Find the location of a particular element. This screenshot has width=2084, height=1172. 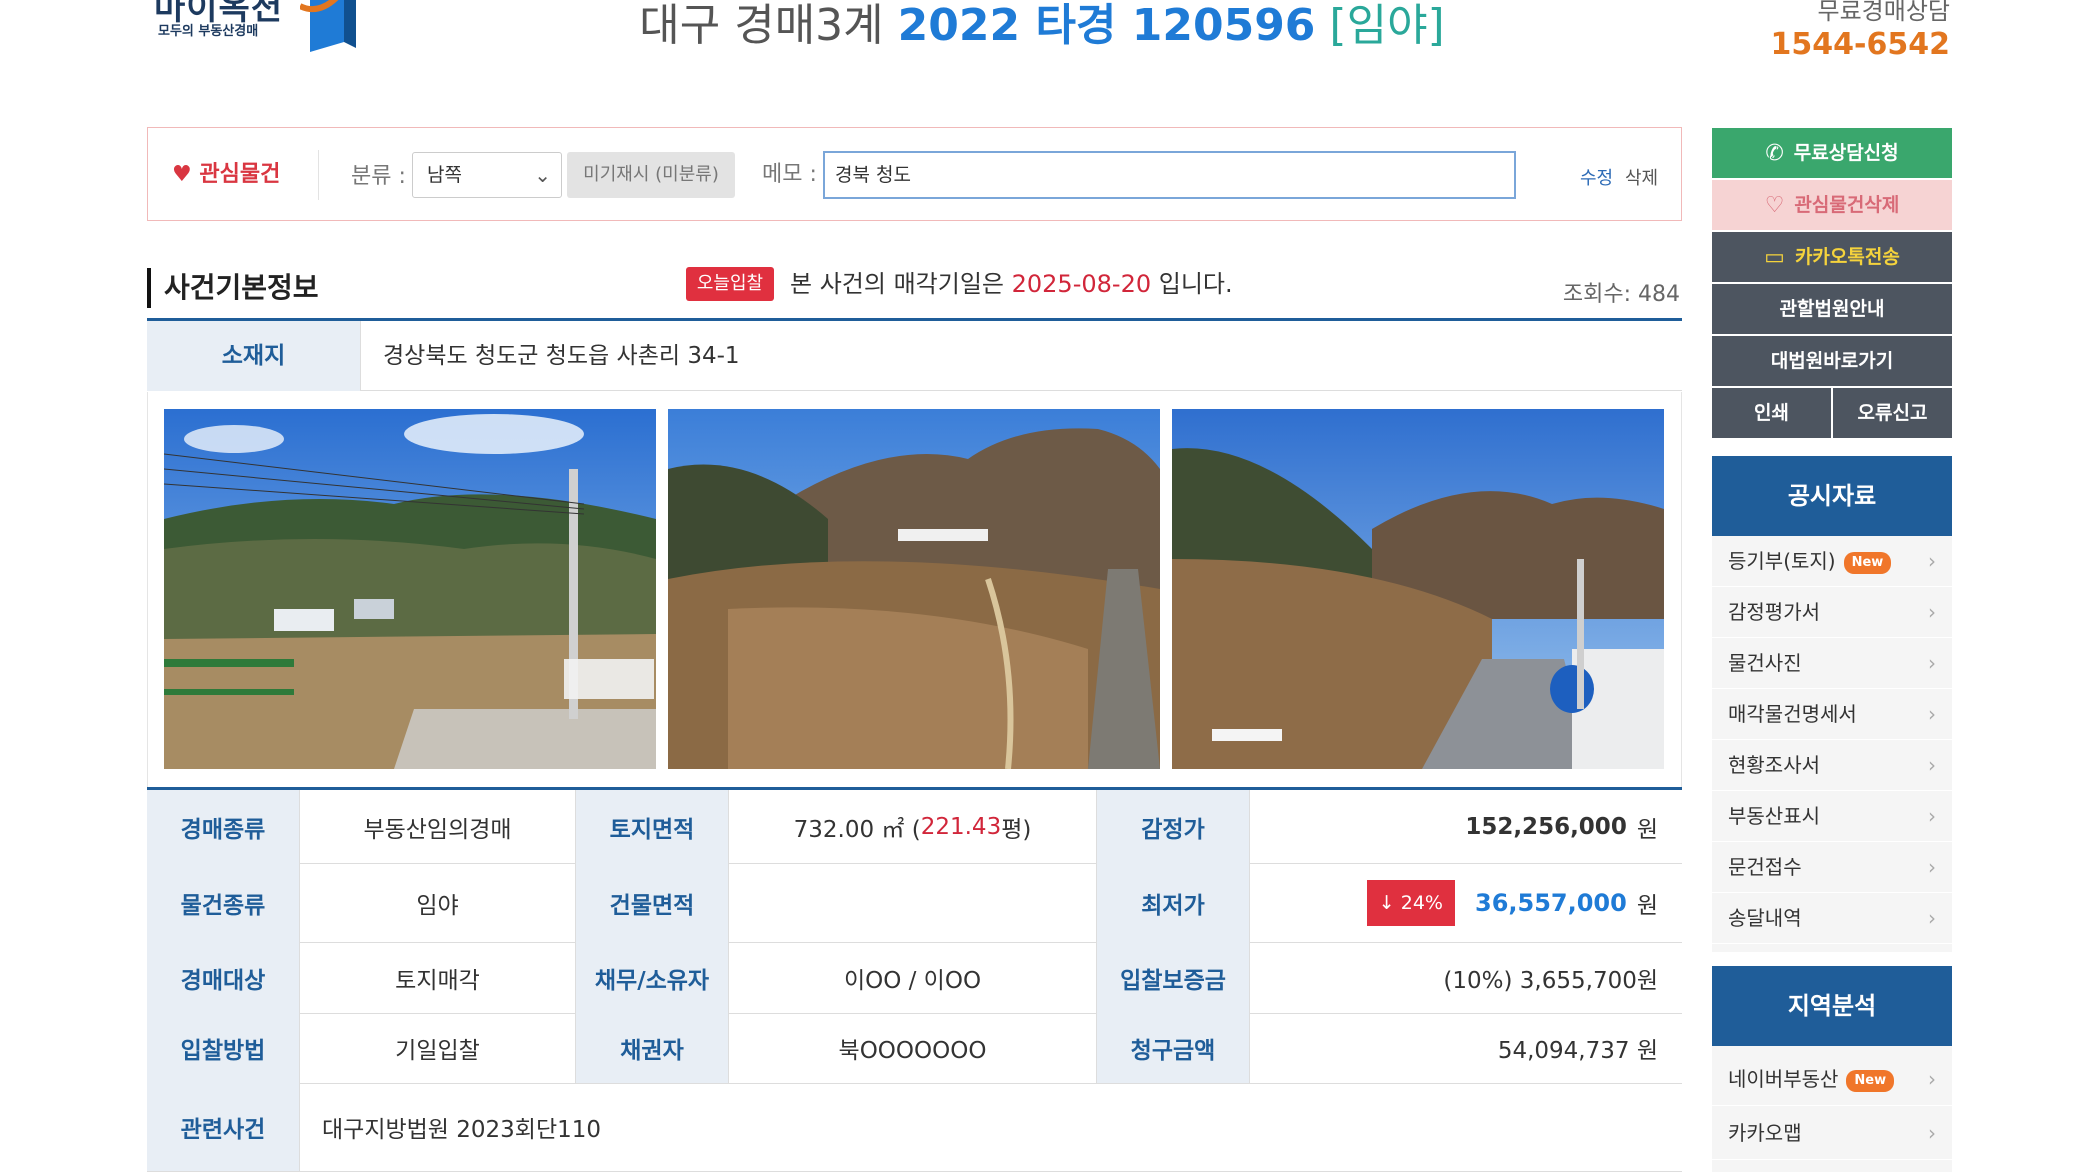

doc-link-photos: 물건사진 › is located at coordinates (1832, 663).